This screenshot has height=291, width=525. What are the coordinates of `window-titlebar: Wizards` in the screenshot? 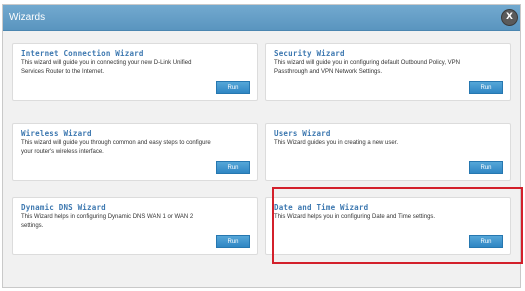 It's located at (261, 18).